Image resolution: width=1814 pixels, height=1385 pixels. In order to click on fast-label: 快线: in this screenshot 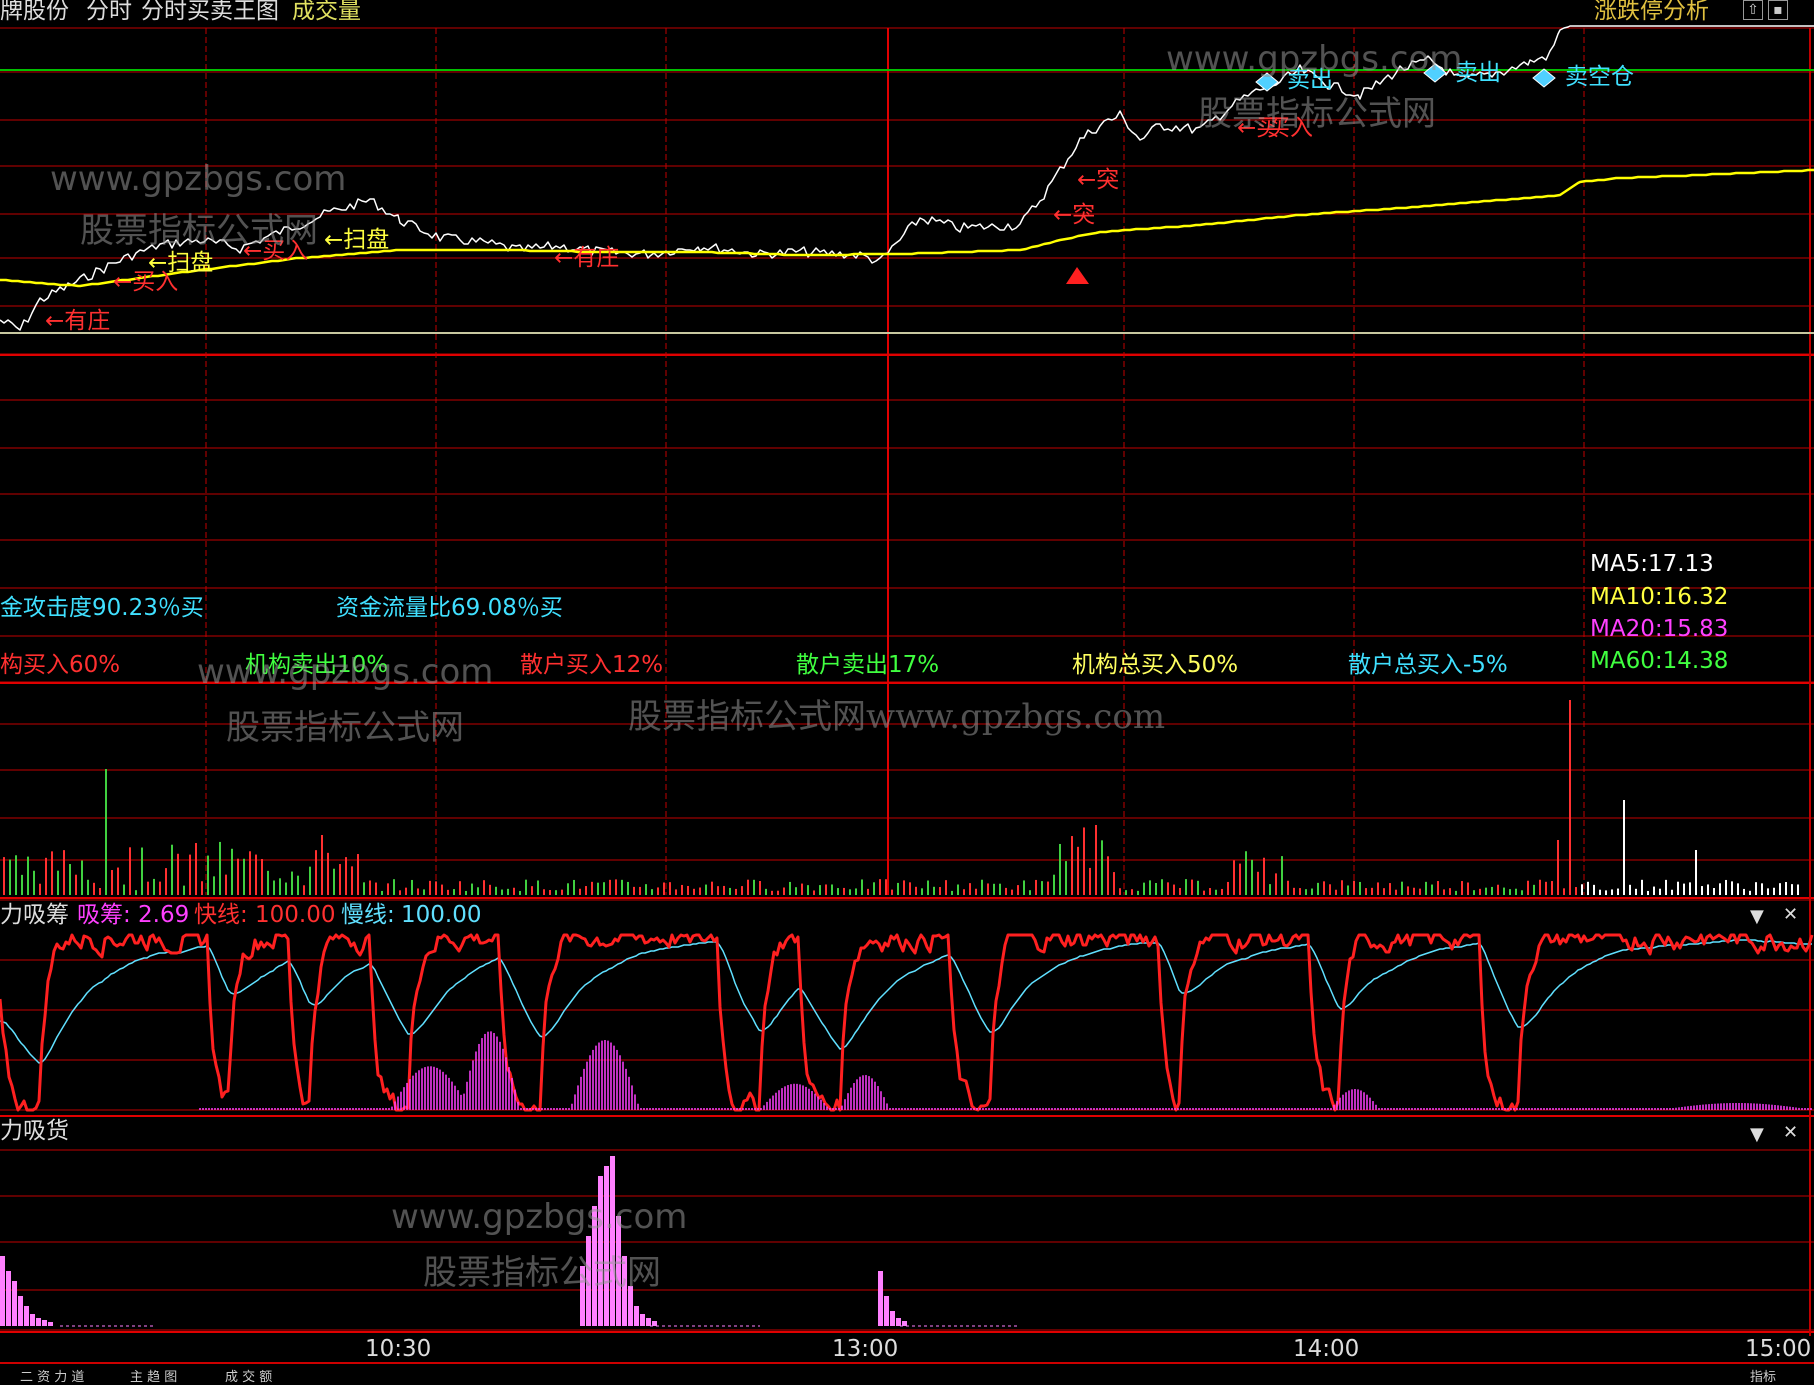, I will do `click(221, 915)`.